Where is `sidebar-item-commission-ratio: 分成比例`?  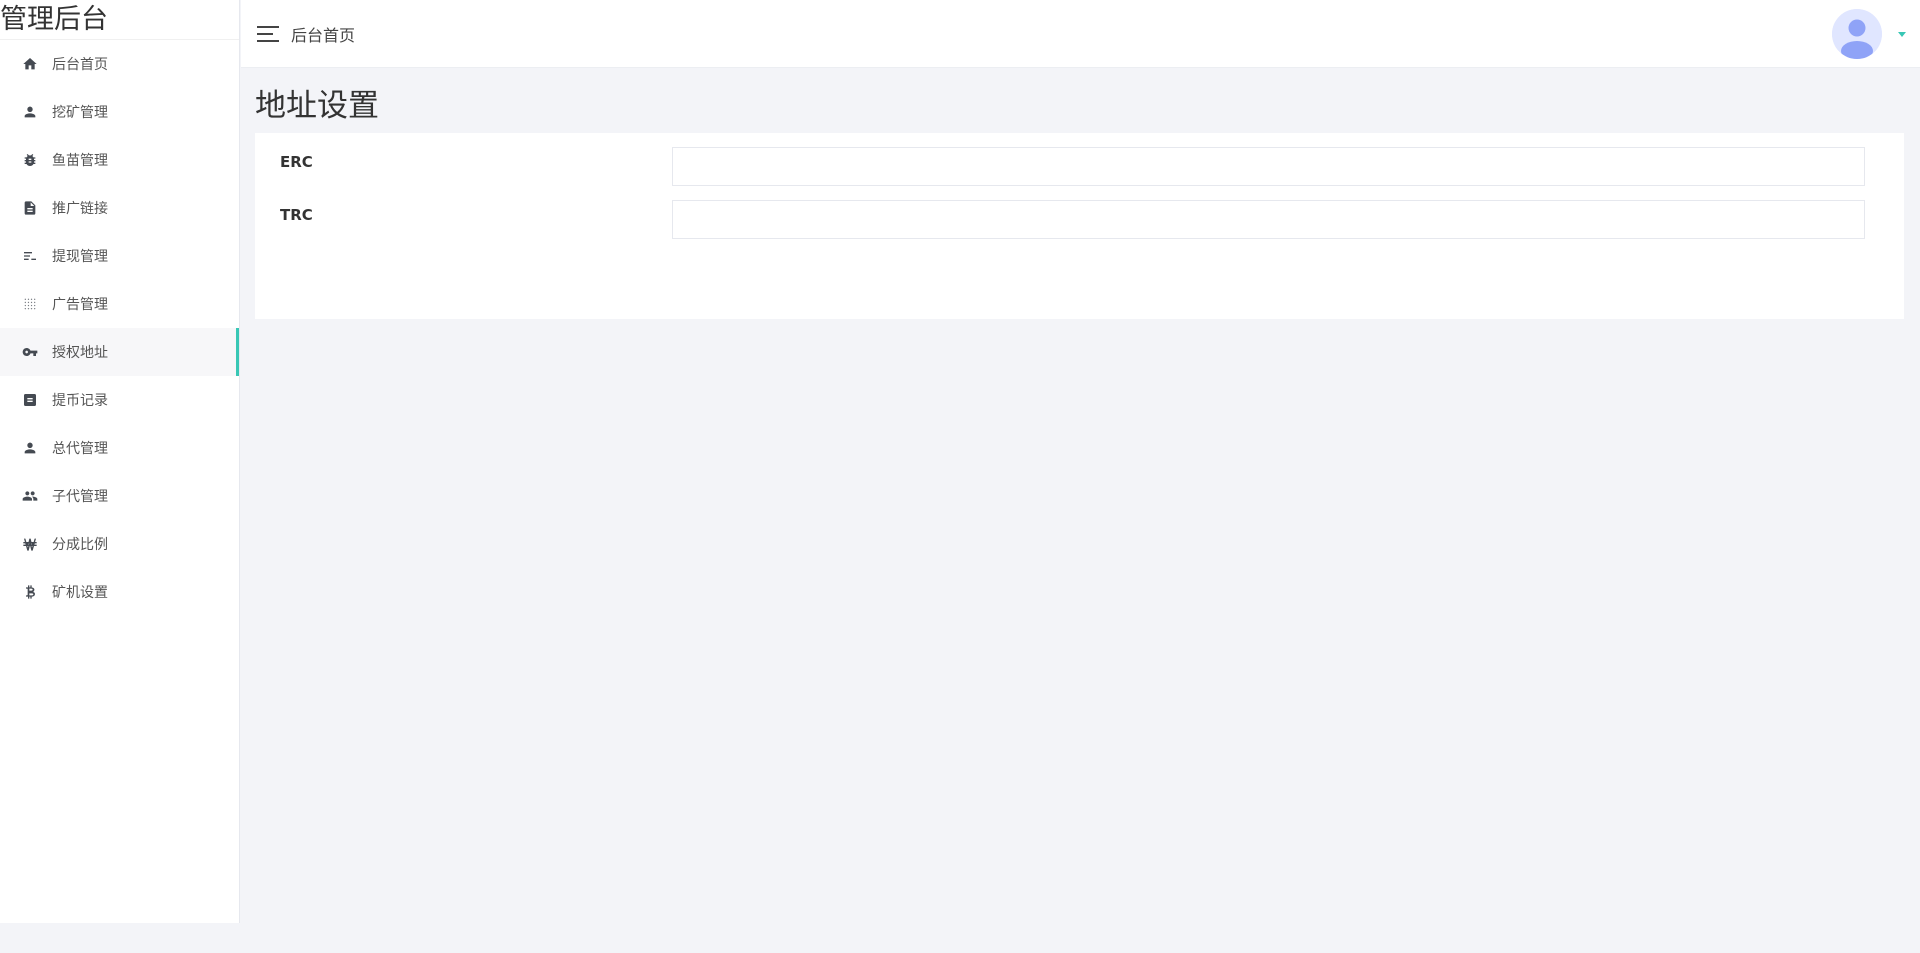 sidebar-item-commission-ratio: 分成比例 is located at coordinates (119, 544).